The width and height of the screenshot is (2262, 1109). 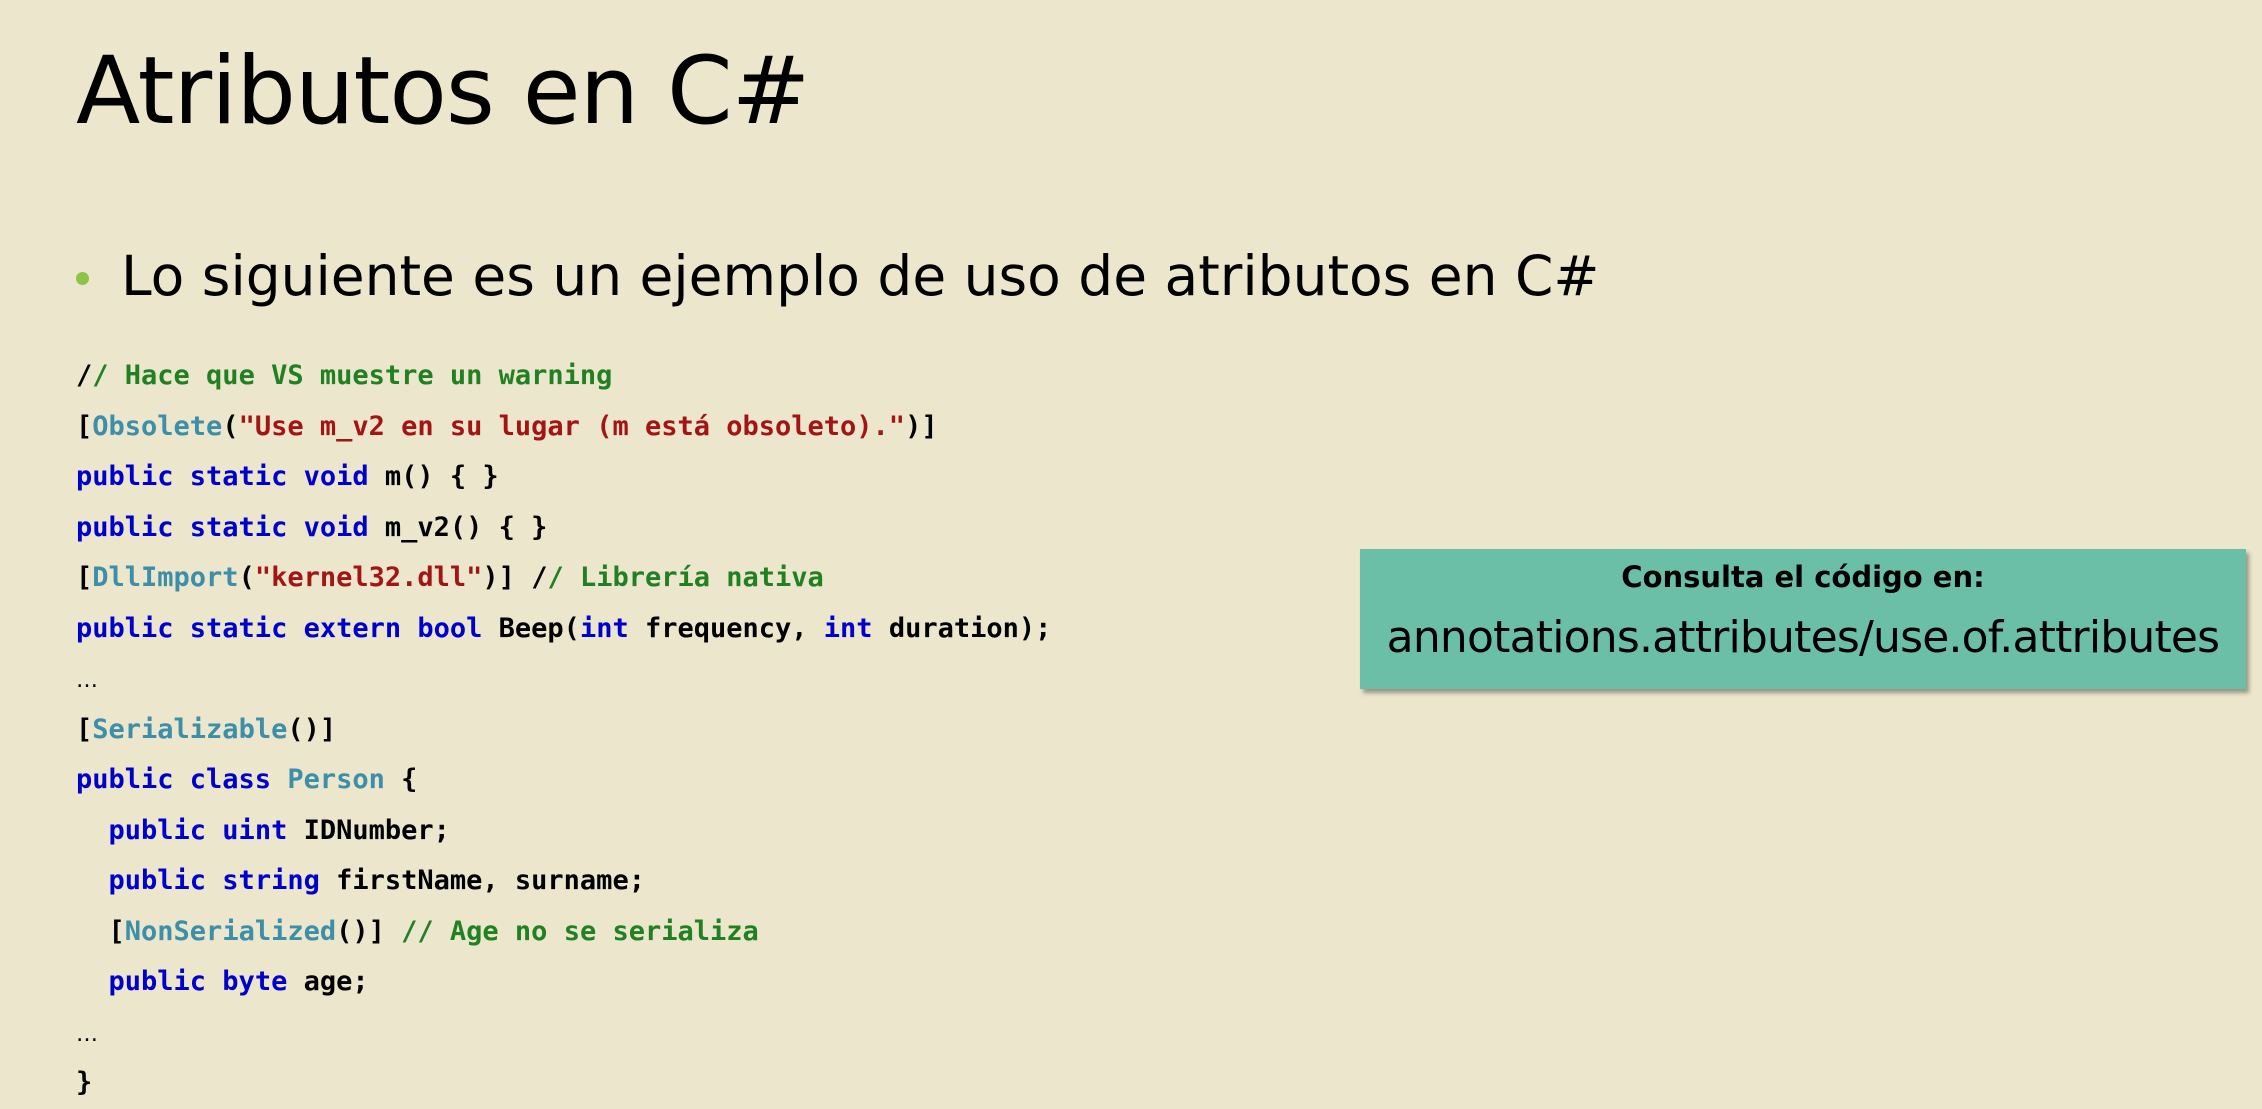 I want to click on code-line: public uint IDNumber;, so click(x=563, y=831).